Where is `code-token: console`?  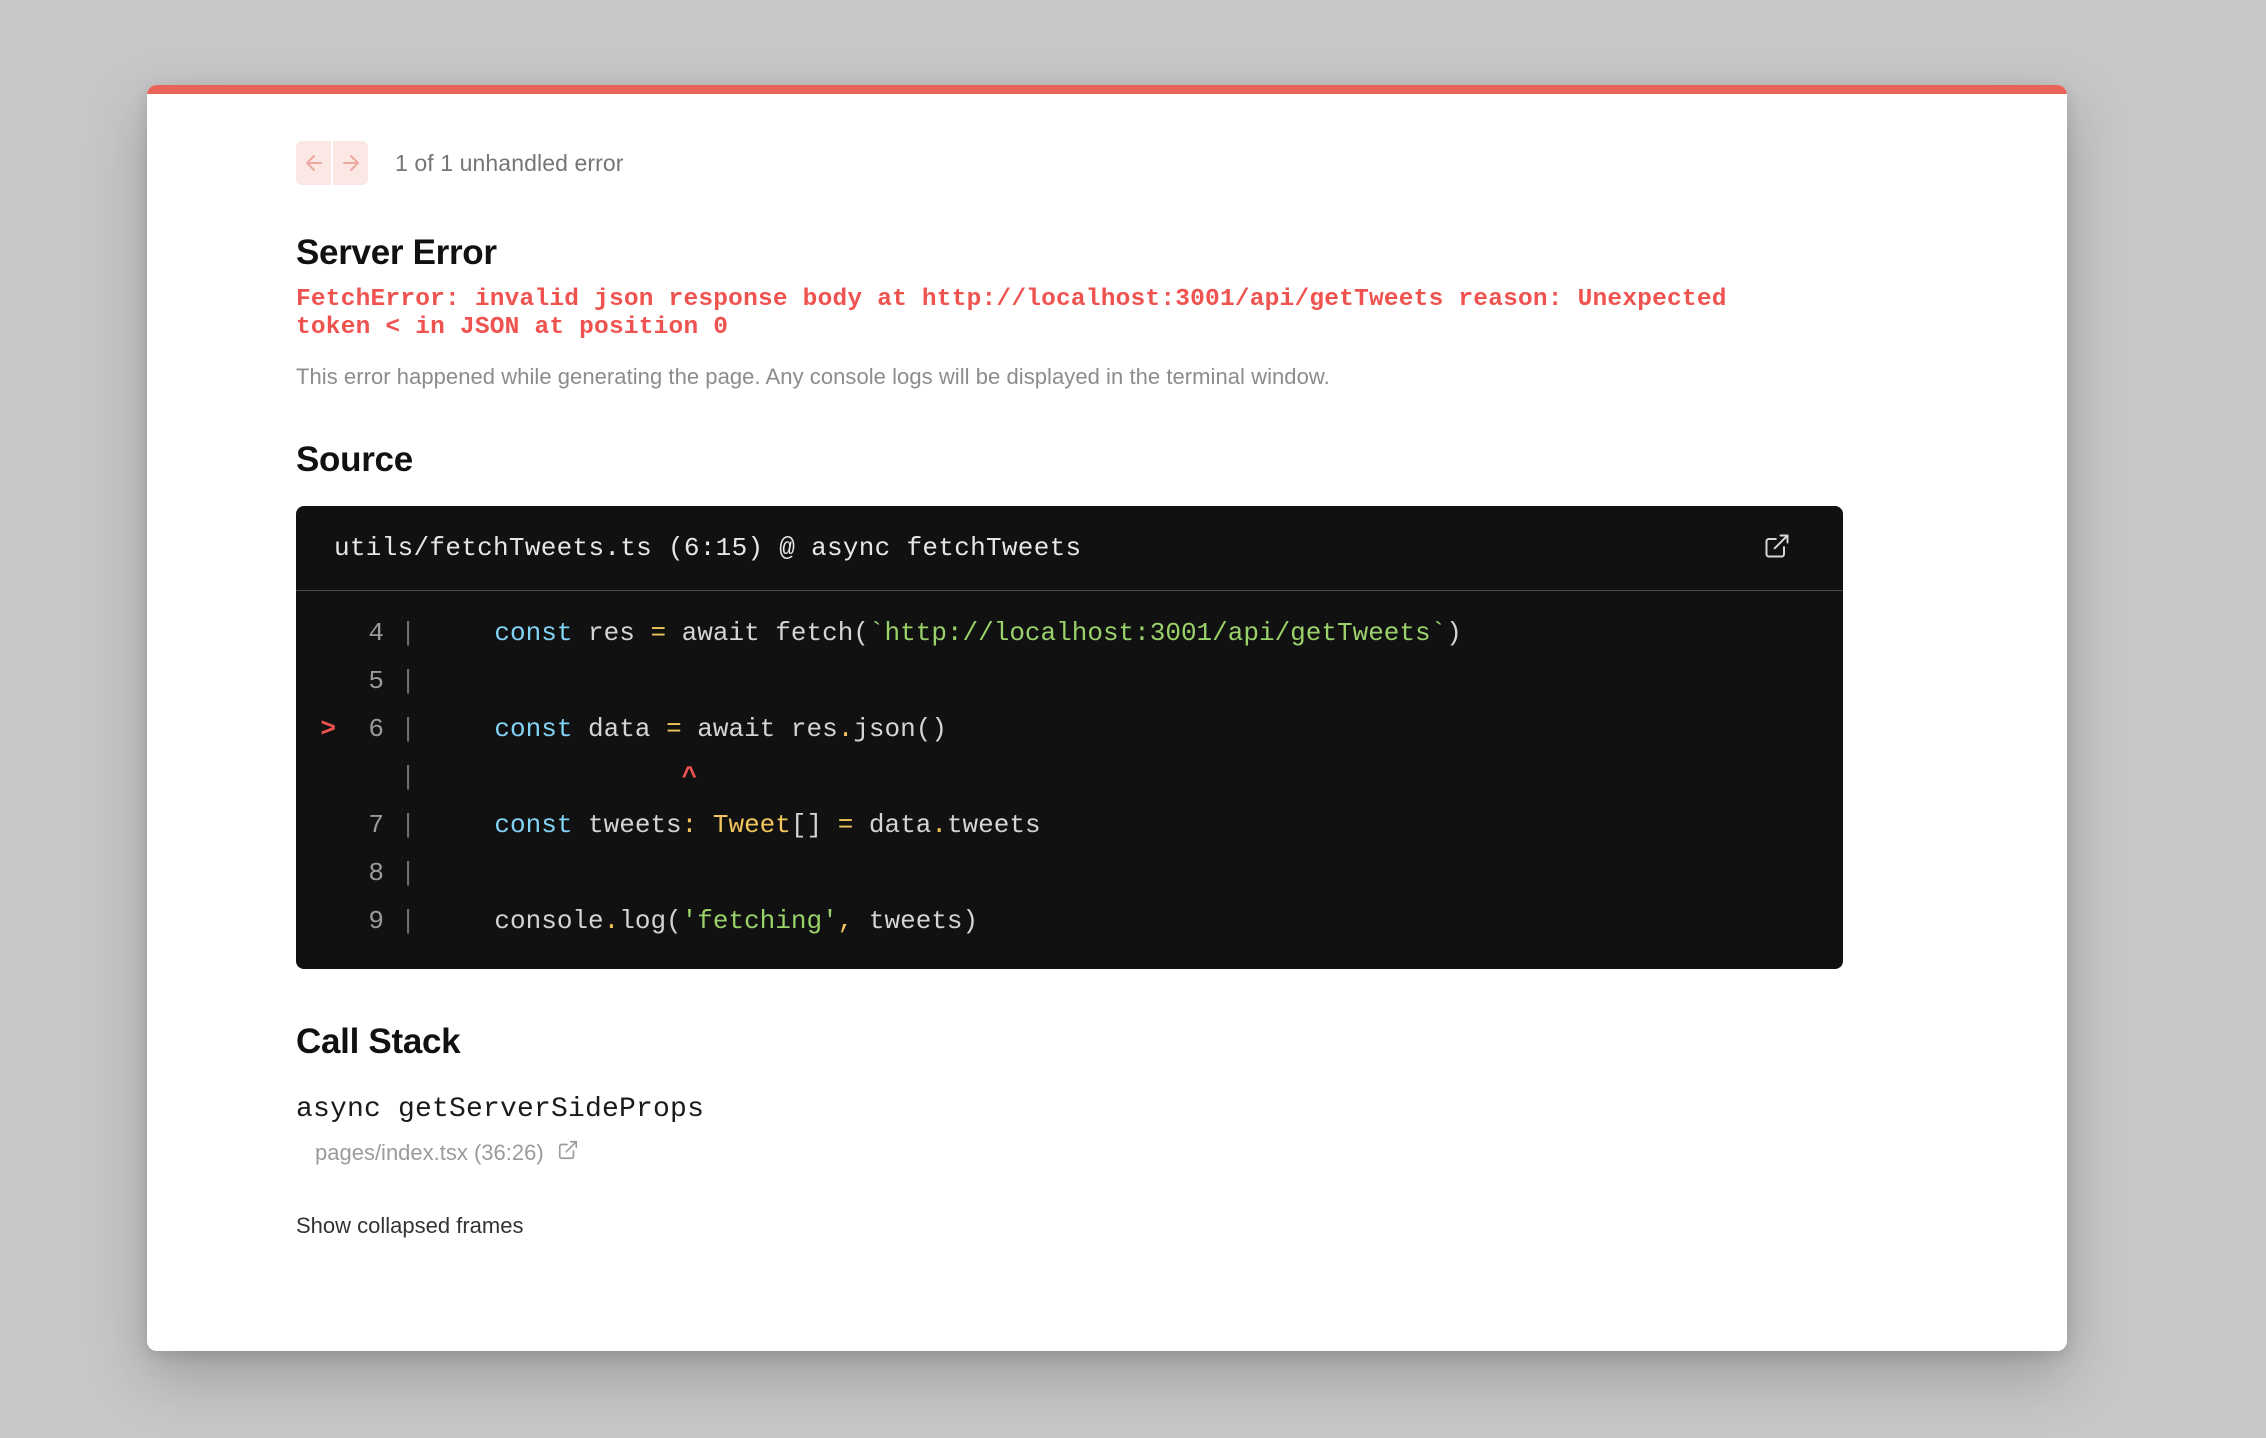
code-token: console is located at coordinates (549, 920).